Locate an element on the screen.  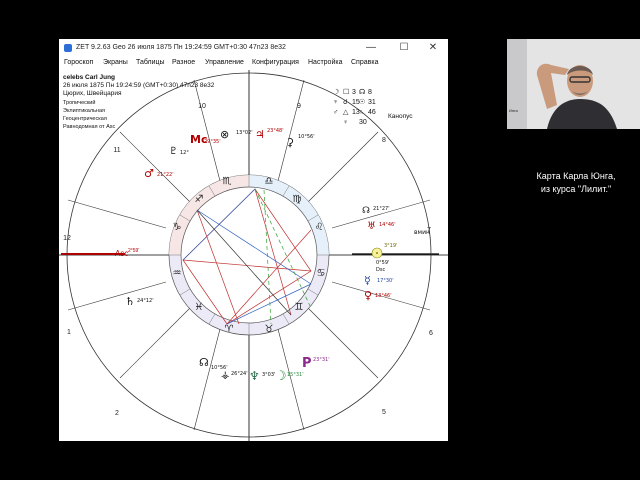
node-glyph: ☊ is located at coordinates (204, 362).